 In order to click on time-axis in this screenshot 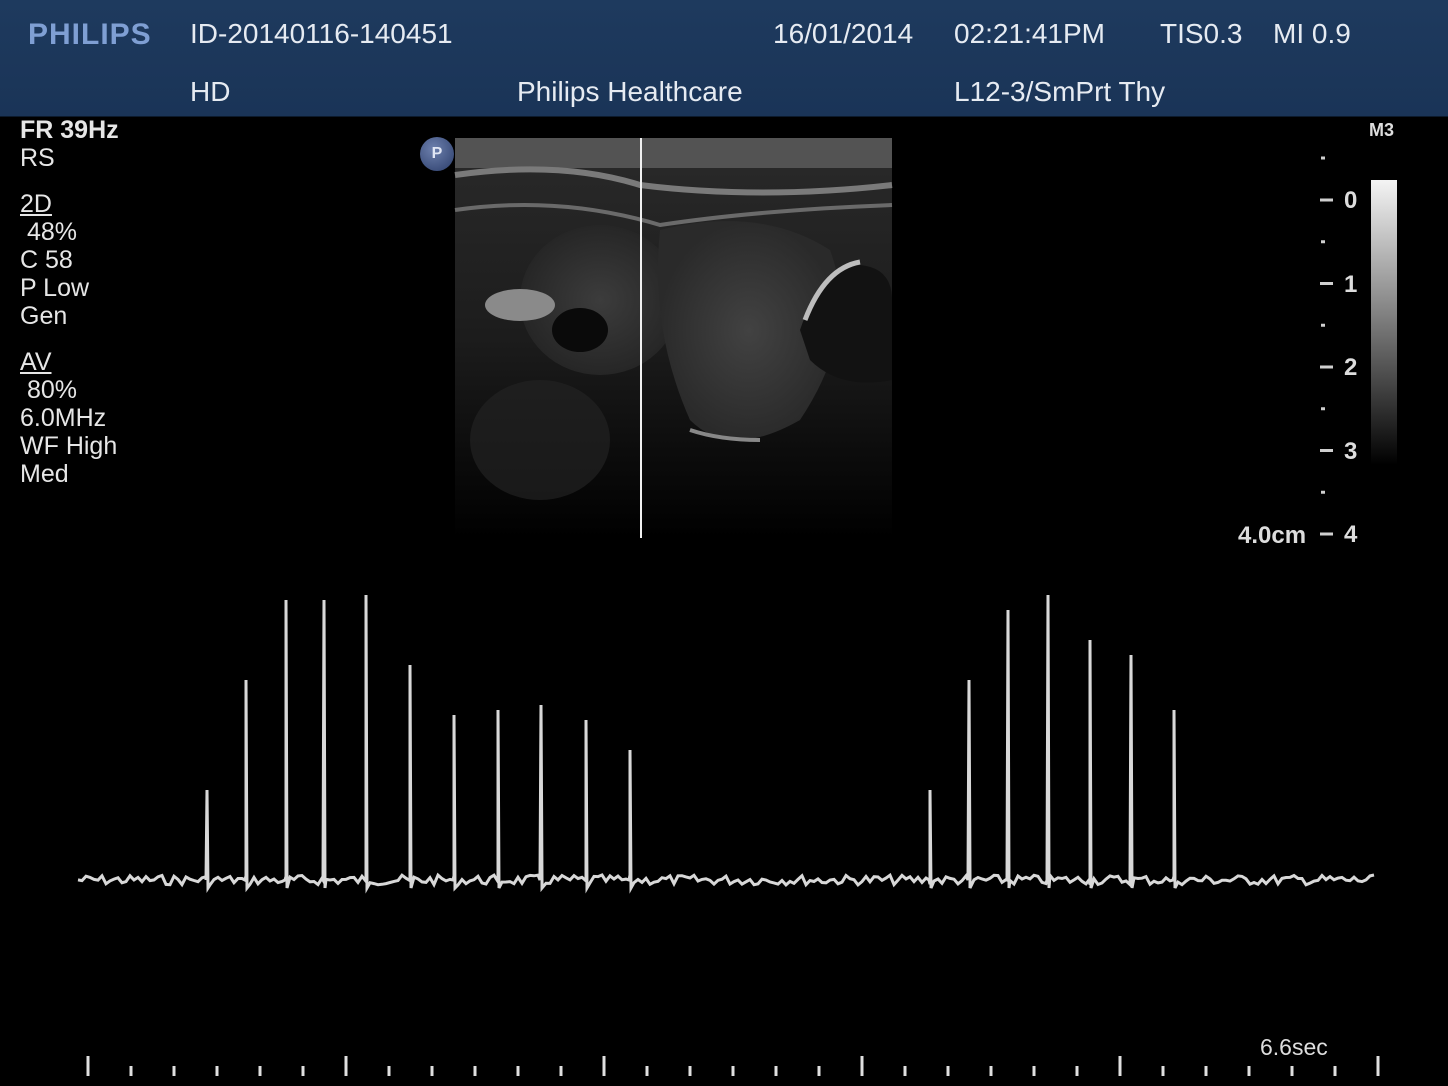, I will do `click(733, 1066)`.